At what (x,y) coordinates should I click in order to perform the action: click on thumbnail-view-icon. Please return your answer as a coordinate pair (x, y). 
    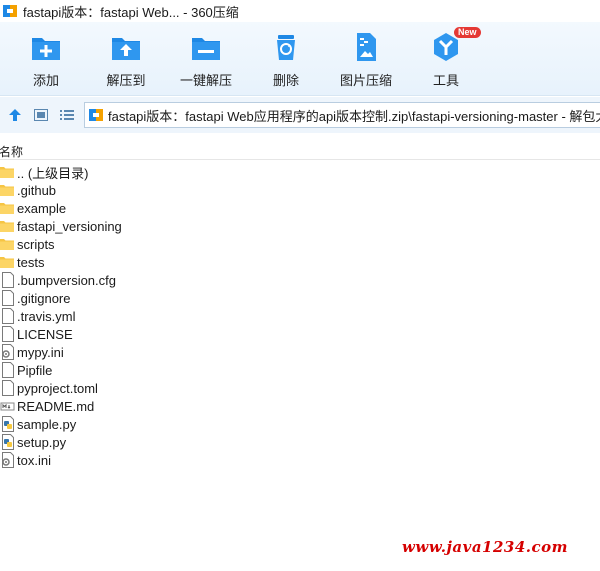
    Looking at the image, I should click on (41, 115).